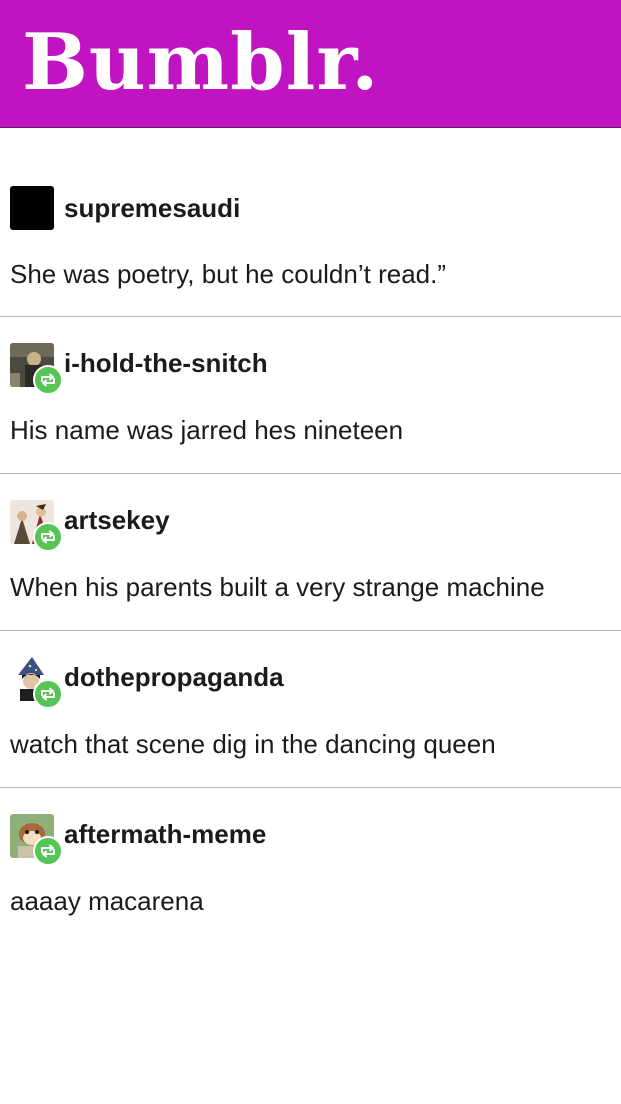 Image resolution: width=621 pixels, height=1104 pixels. Describe the element at coordinates (166, 363) in the screenshot. I see `post-username: i-hold-the-snitch` at that location.